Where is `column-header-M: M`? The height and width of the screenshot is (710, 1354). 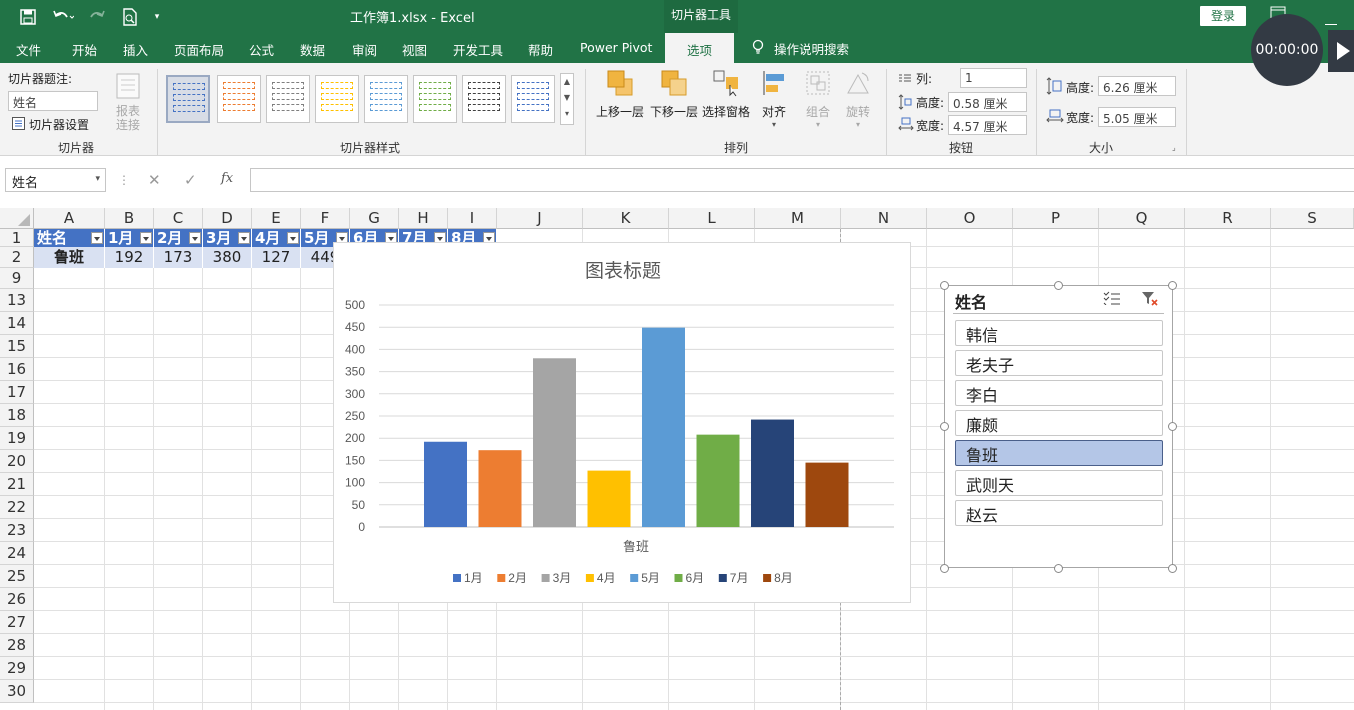 column-header-M: M is located at coordinates (798, 218).